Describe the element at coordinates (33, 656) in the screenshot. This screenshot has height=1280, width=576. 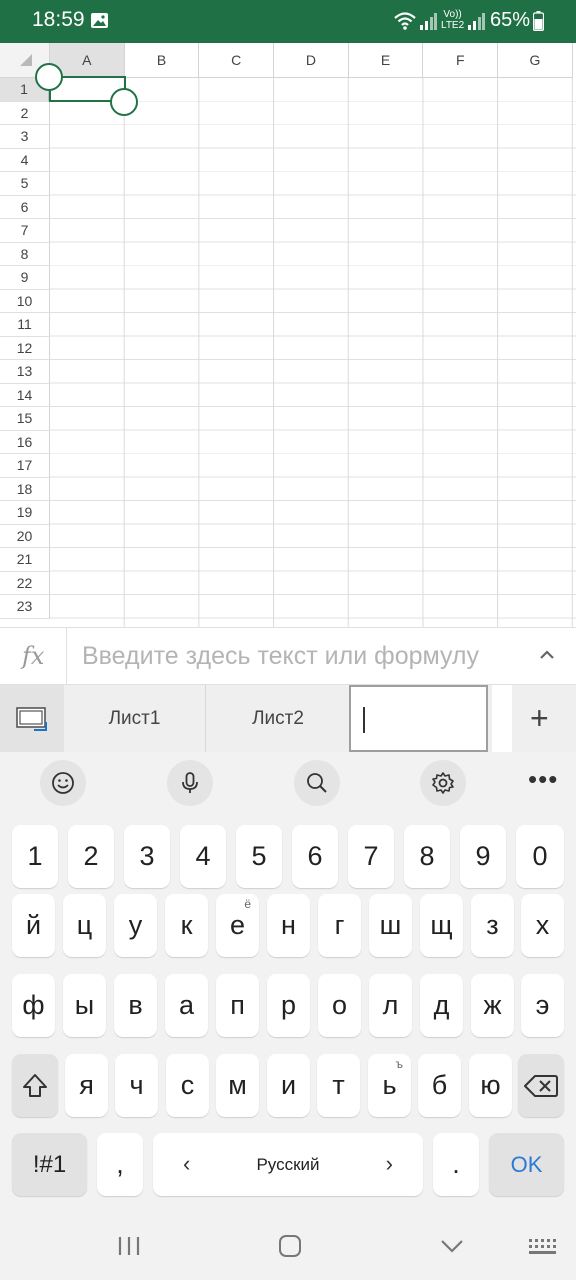
I see `fx-icon: fx` at that location.